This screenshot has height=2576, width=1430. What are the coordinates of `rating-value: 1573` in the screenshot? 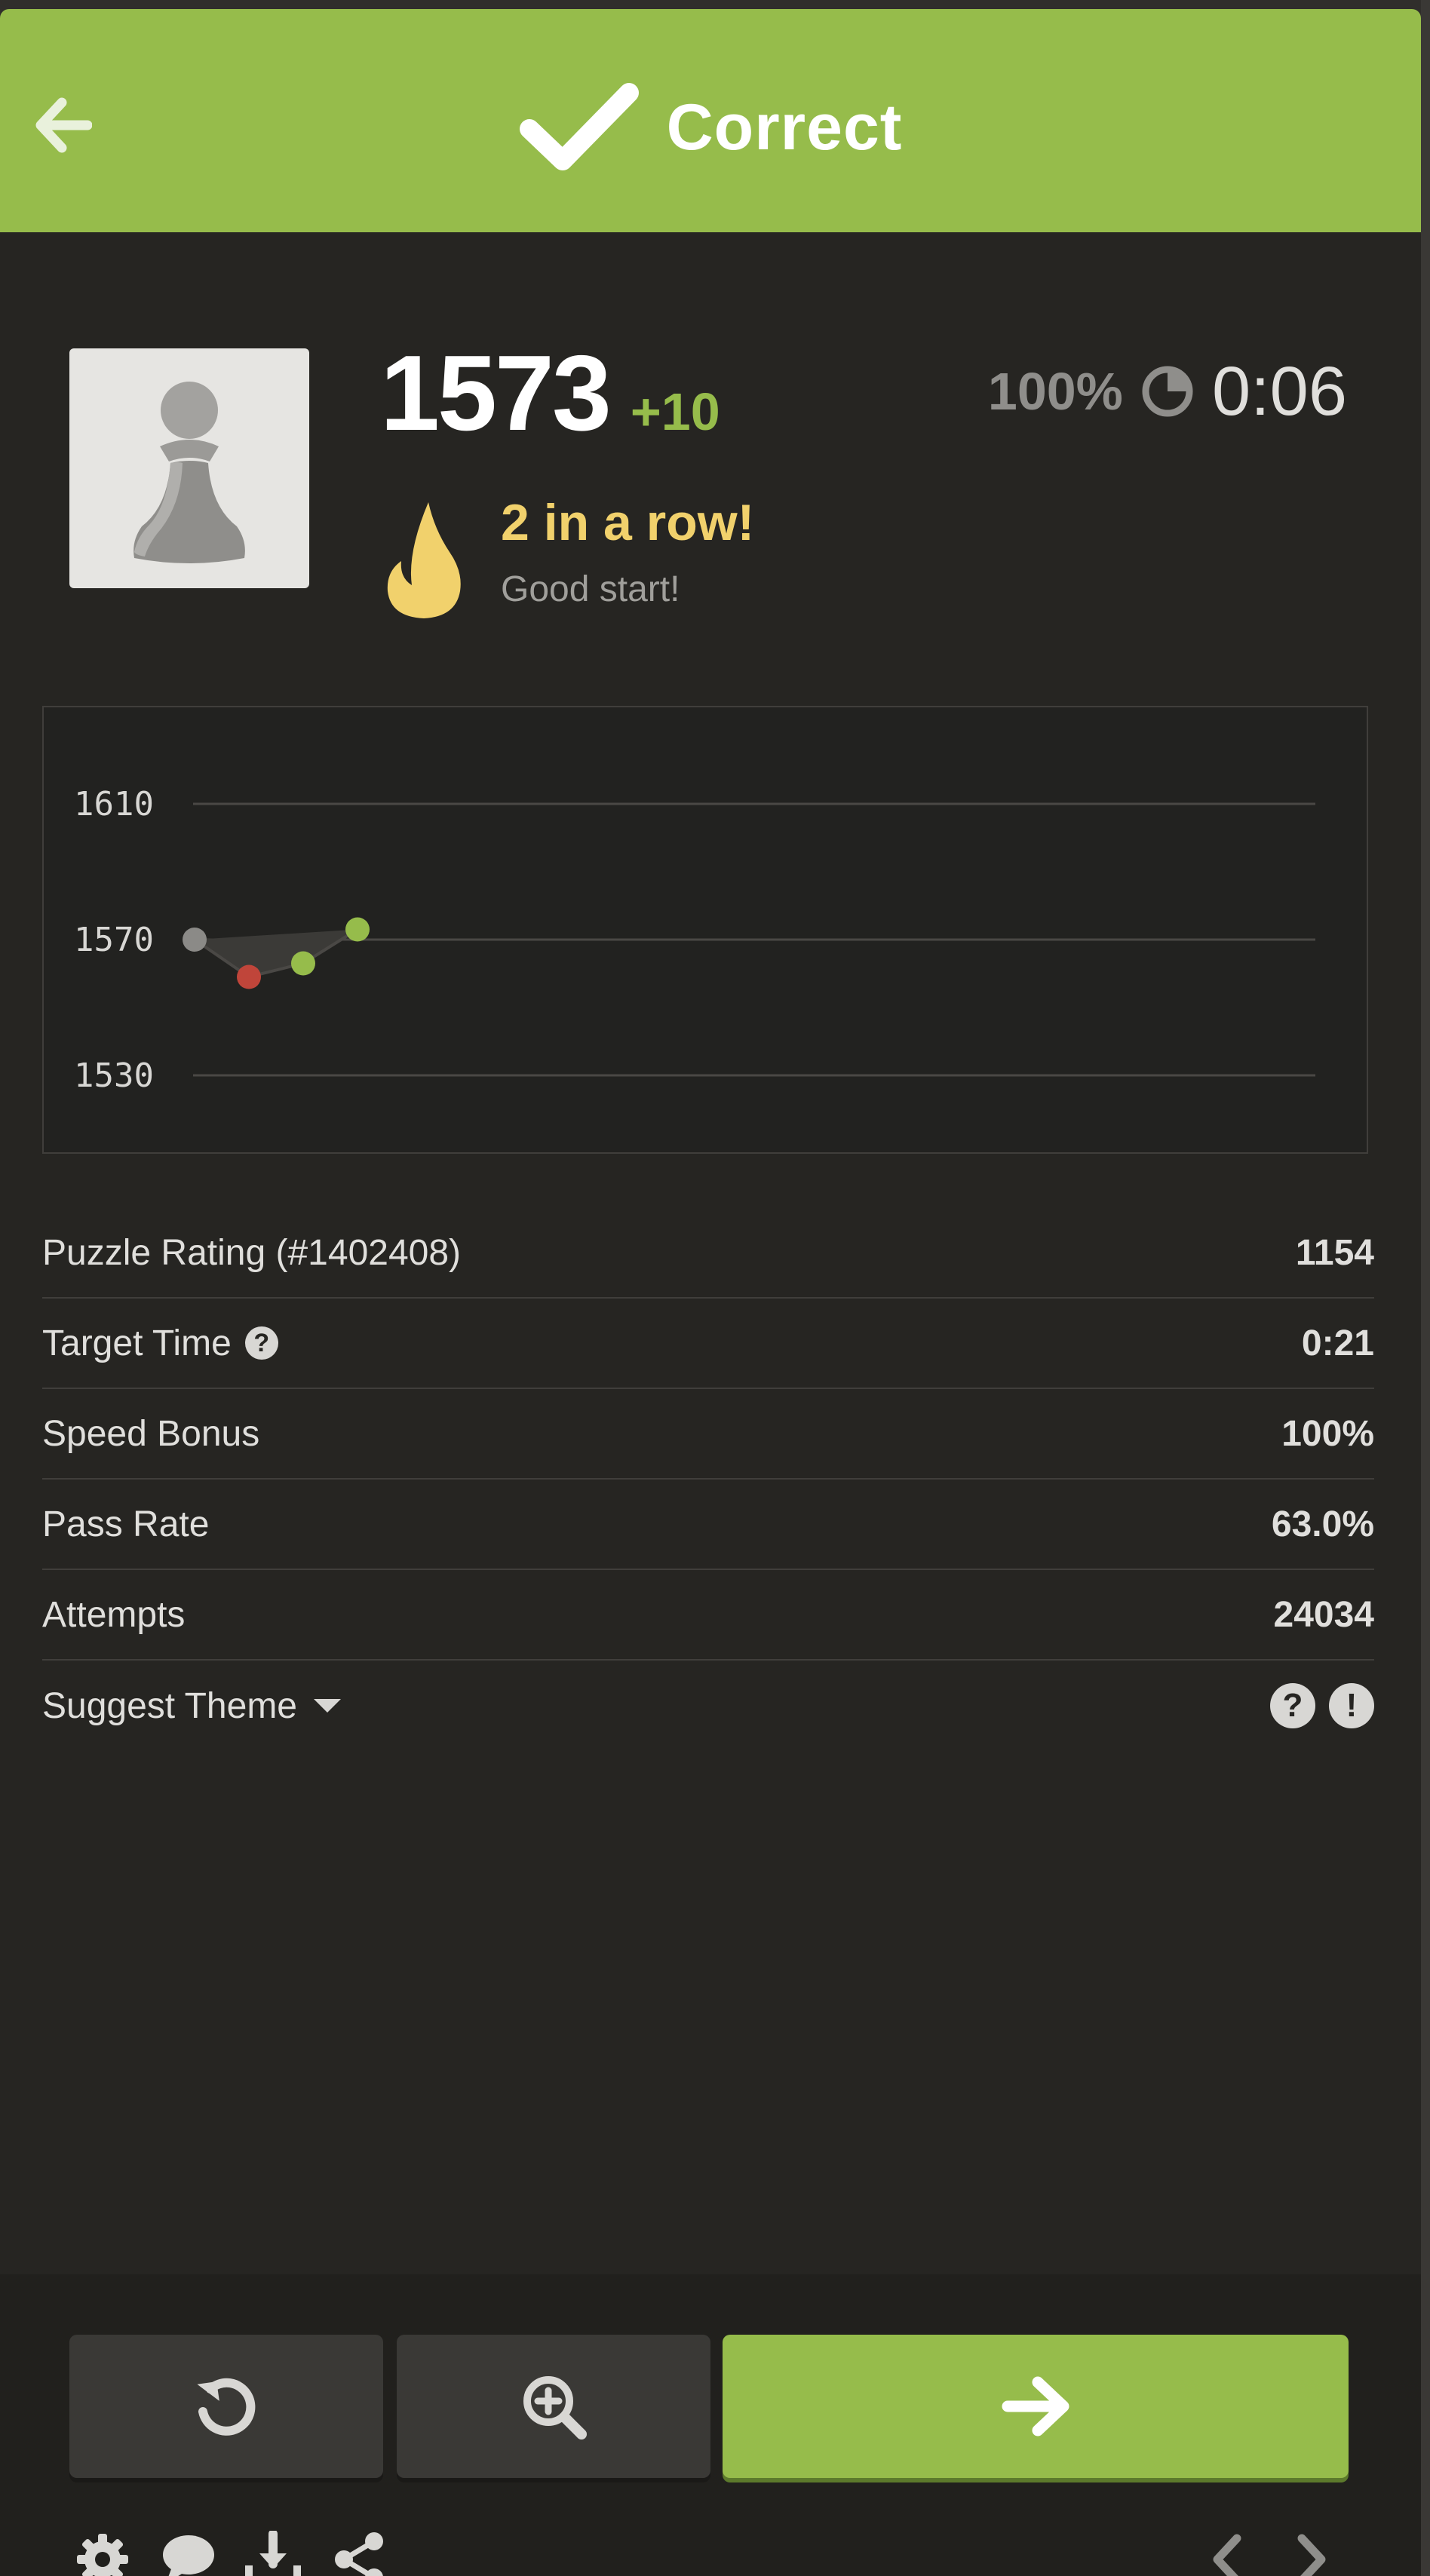 It's located at (496, 393).